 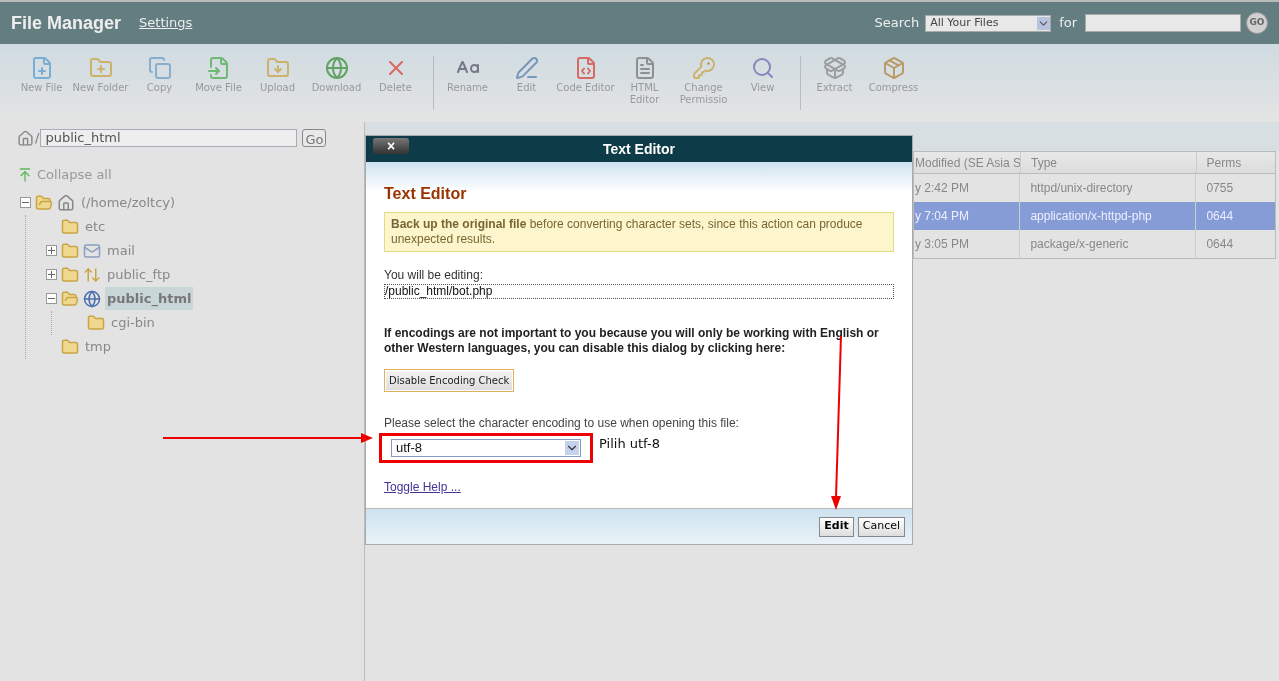 What do you see at coordinates (169, 138) in the screenshot?
I see `path-field: public_html` at bounding box center [169, 138].